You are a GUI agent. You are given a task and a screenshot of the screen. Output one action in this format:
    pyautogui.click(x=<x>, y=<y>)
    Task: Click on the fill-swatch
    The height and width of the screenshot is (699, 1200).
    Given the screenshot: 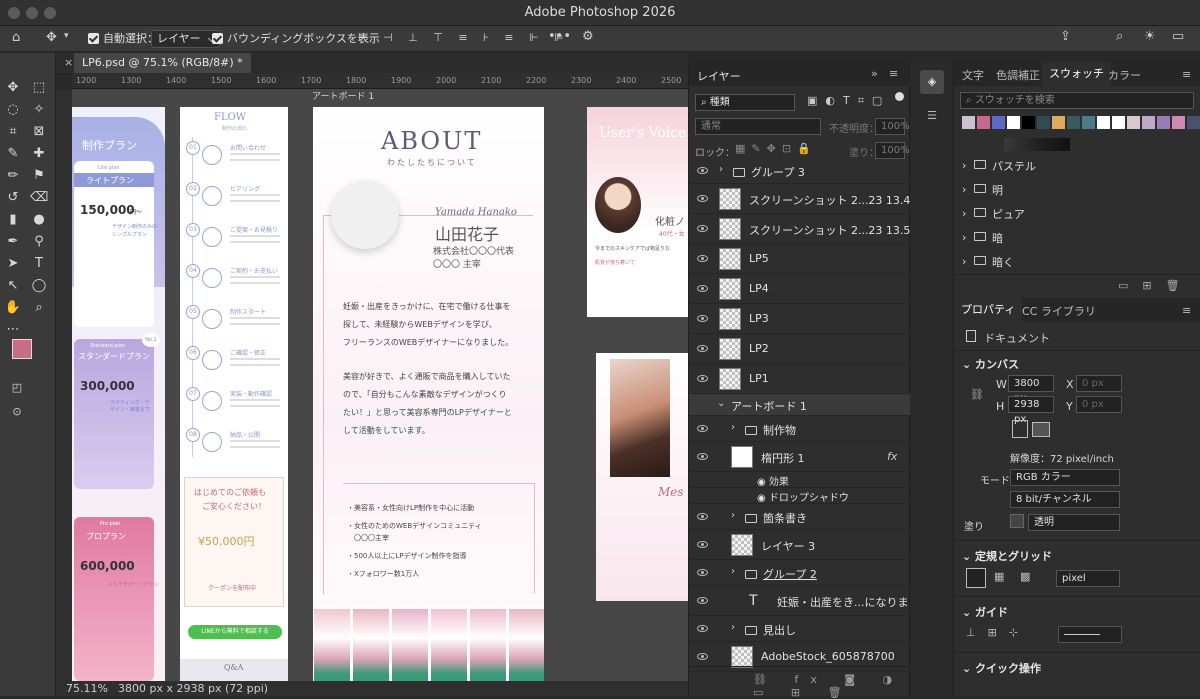 What is the action you would take?
    pyautogui.click(x=1017, y=521)
    